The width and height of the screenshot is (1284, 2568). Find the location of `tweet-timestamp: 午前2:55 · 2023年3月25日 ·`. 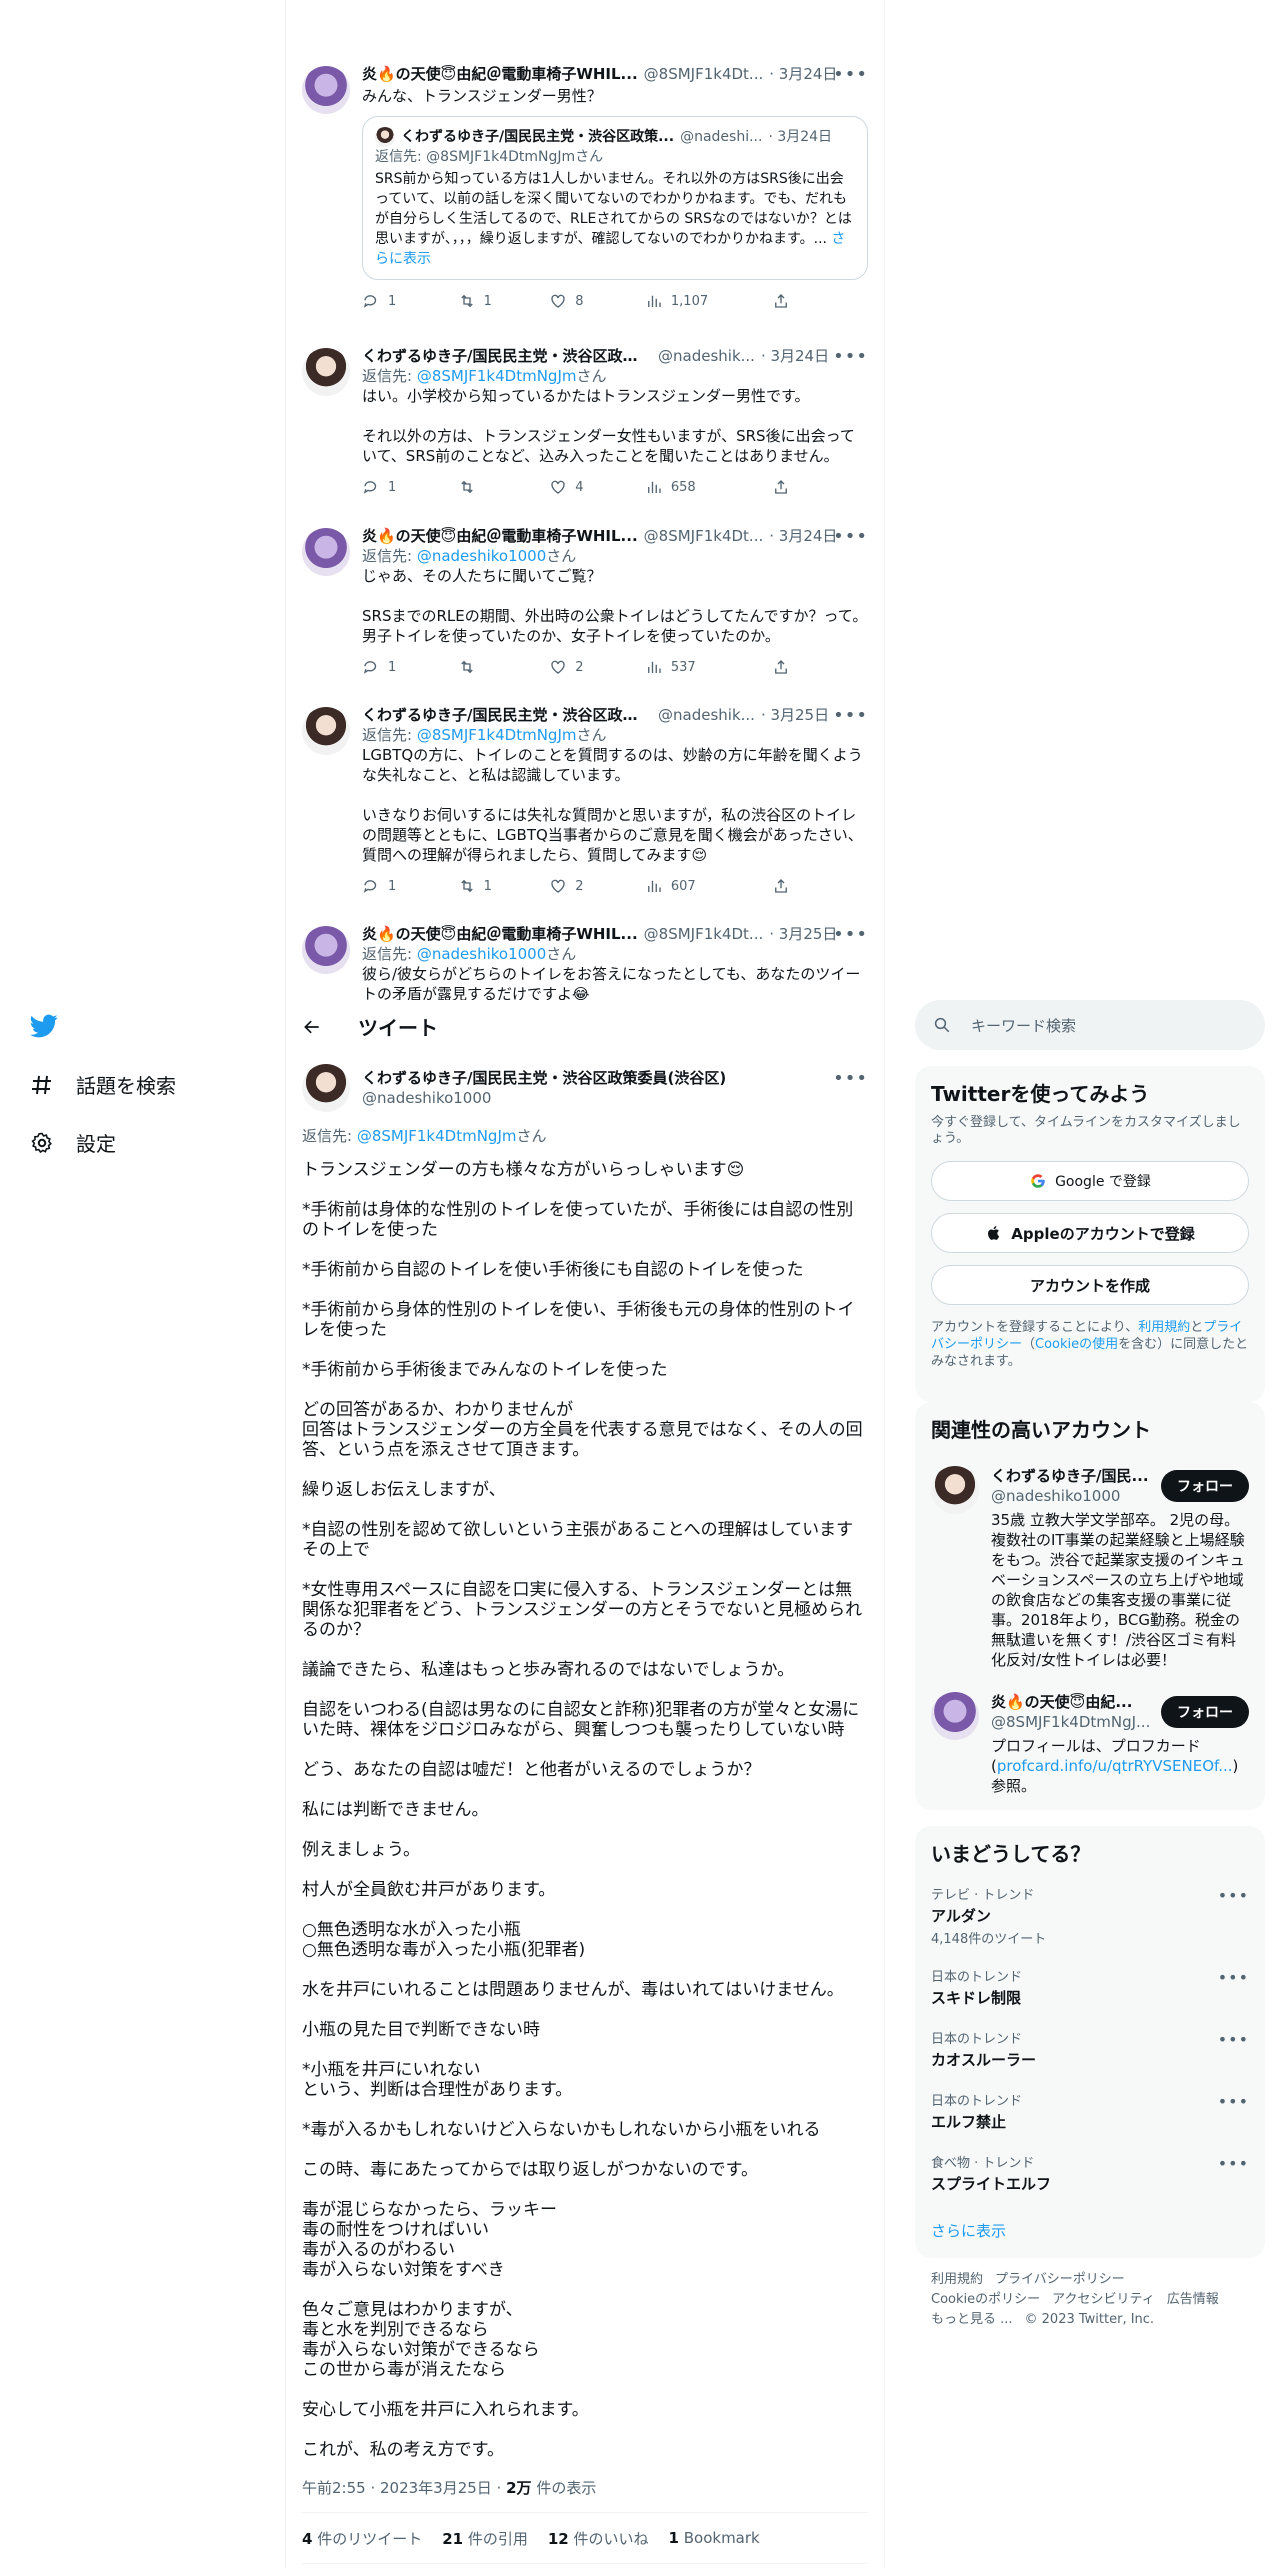

tweet-timestamp: 午前2:55 · 2023年3月25日 · is located at coordinates (404, 2488).